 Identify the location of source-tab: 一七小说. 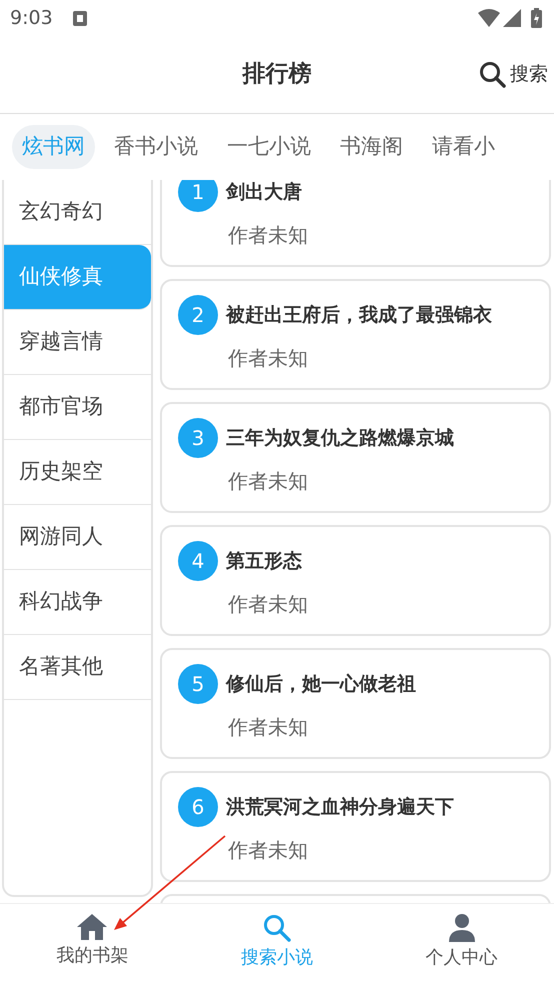
(269, 147).